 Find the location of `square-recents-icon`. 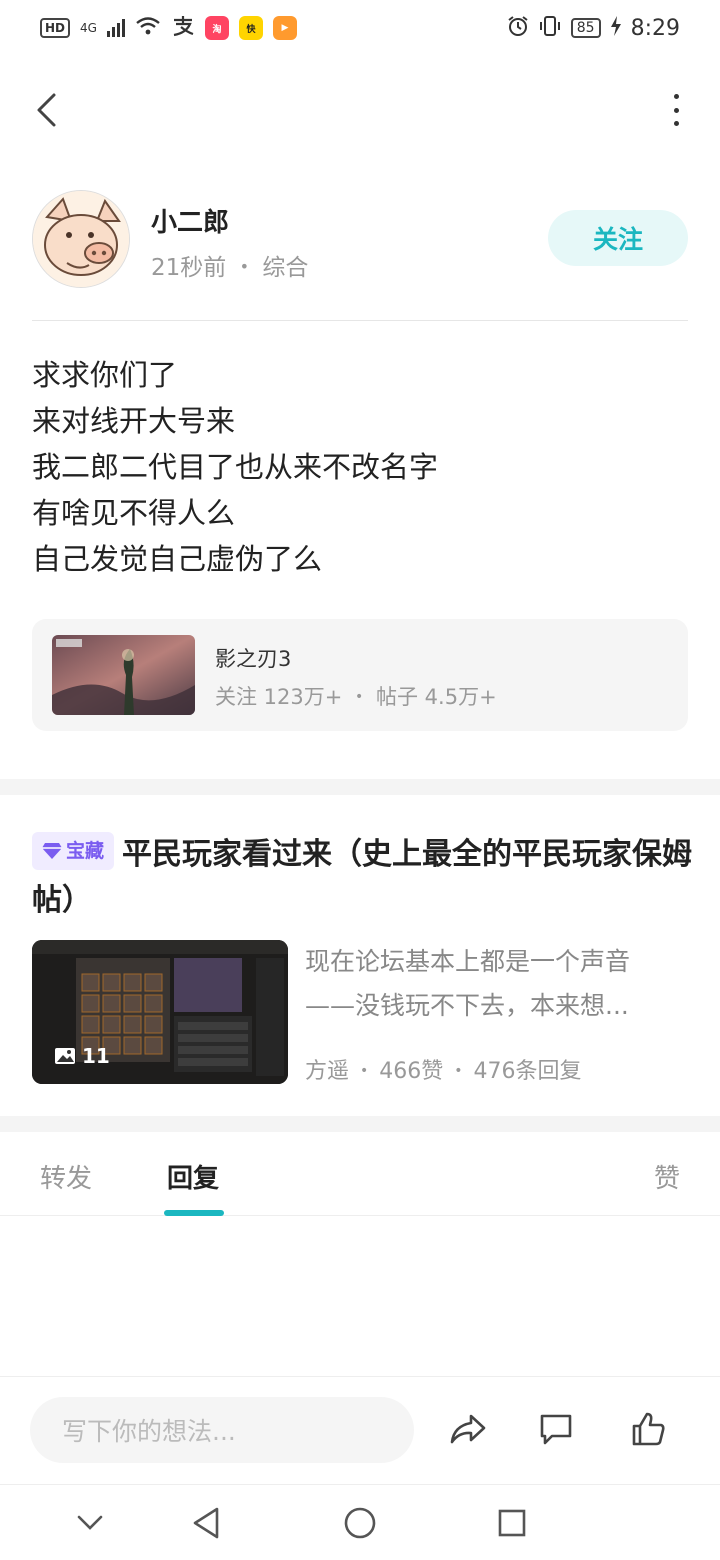

square-recents-icon is located at coordinates (512, 1523).